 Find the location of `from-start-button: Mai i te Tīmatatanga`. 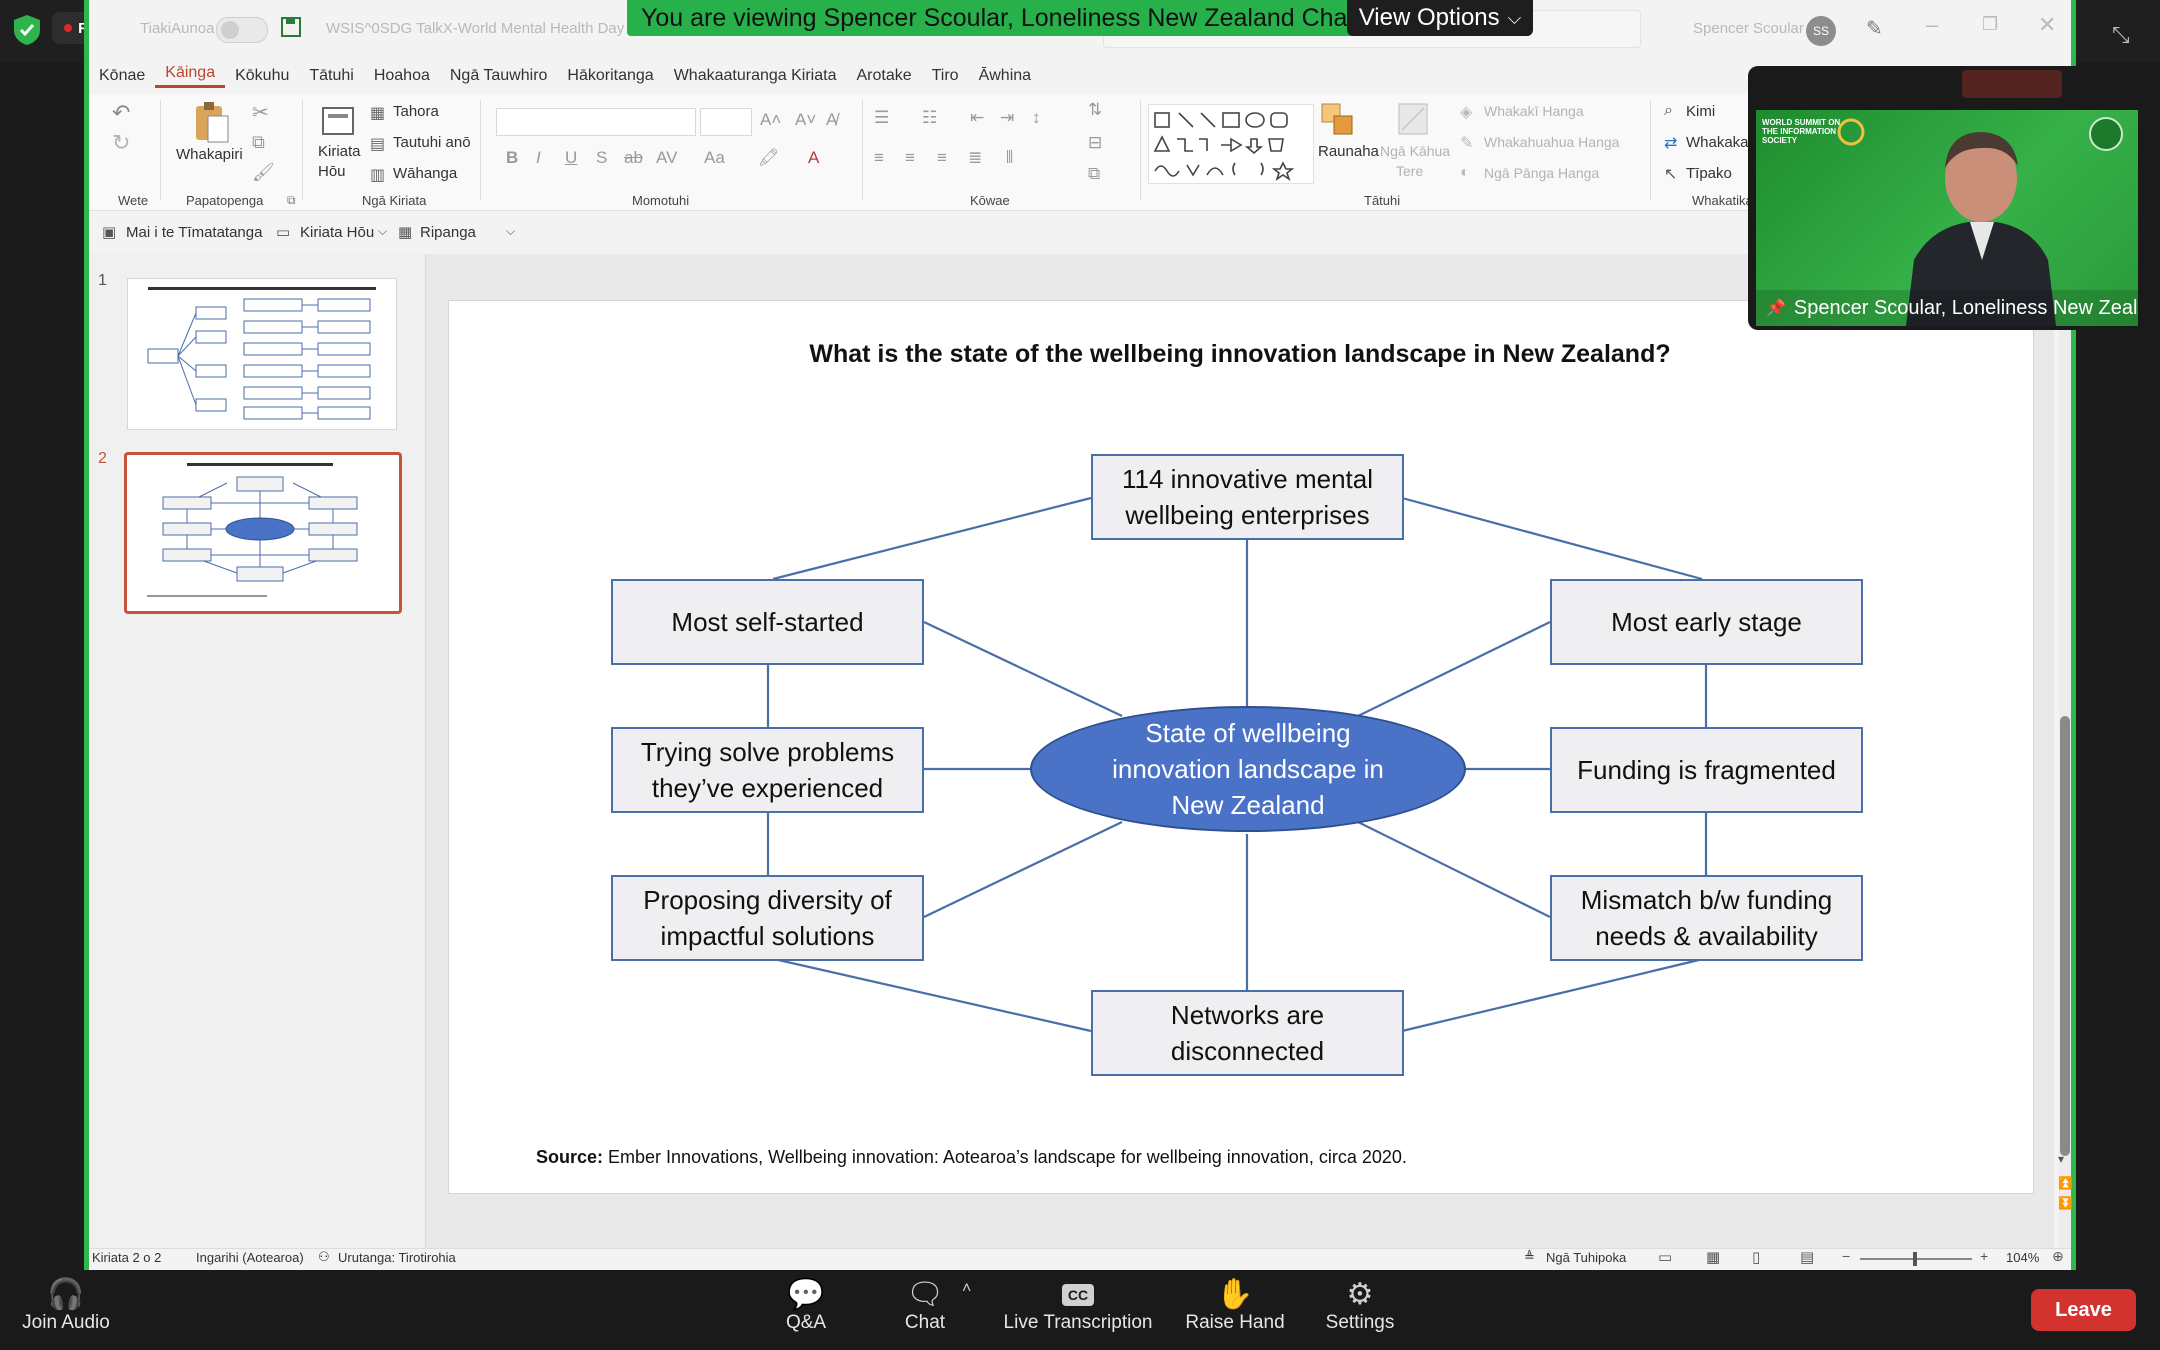

from-start-button: Mai i te Tīmatatanga is located at coordinates (194, 232).